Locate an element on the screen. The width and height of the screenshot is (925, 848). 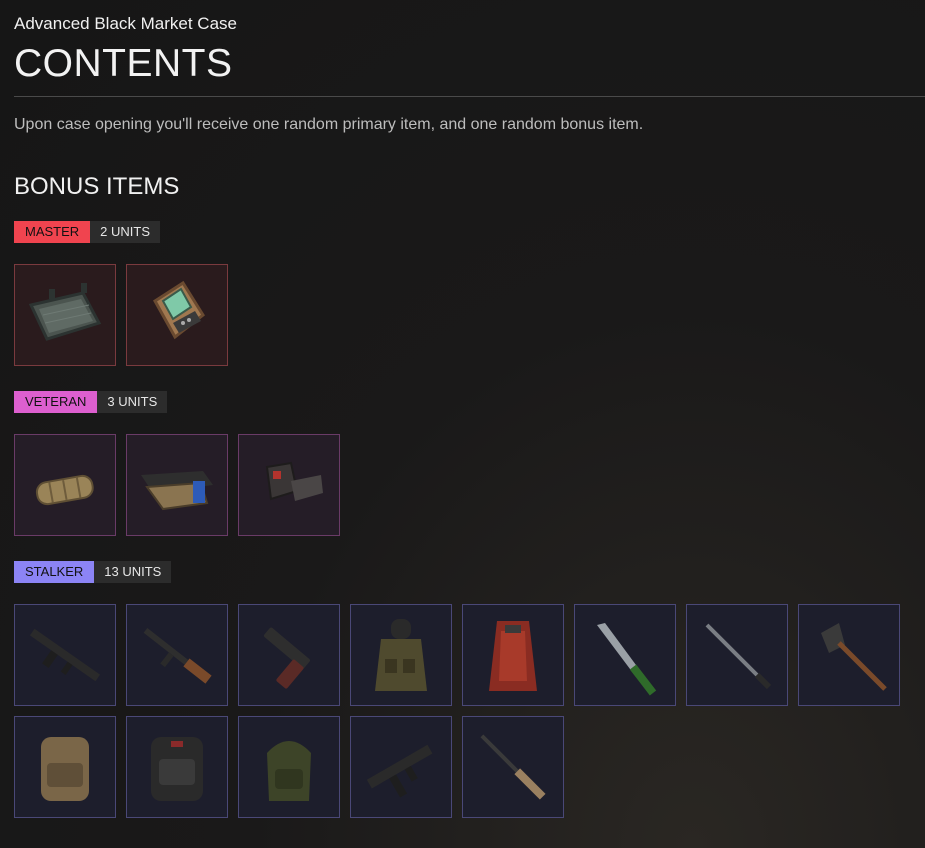
assault-rifle-icon is located at coordinates (65, 655).